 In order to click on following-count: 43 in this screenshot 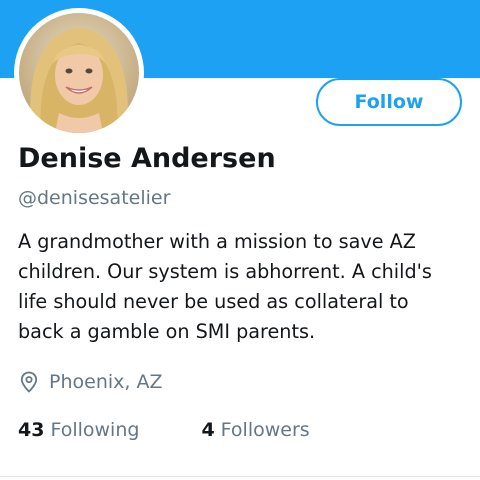, I will do `click(31, 430)`.